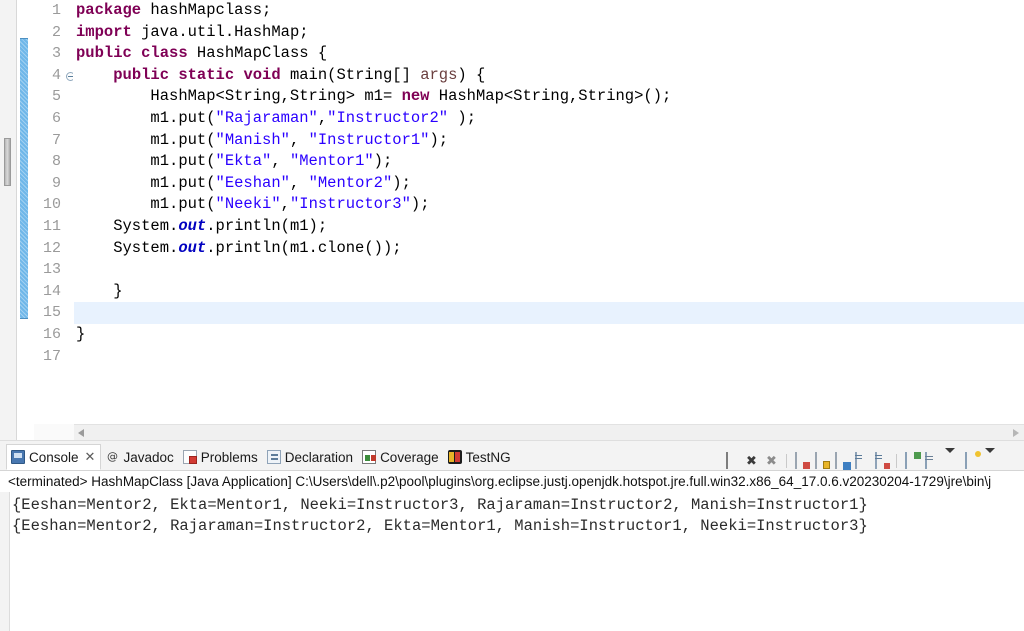 This screenshot has height=631, width=1024. What do you see at coordinates (841, 460) in the screenshot?
I see `show-console-on-output-button` at bounding box center [841, 460].